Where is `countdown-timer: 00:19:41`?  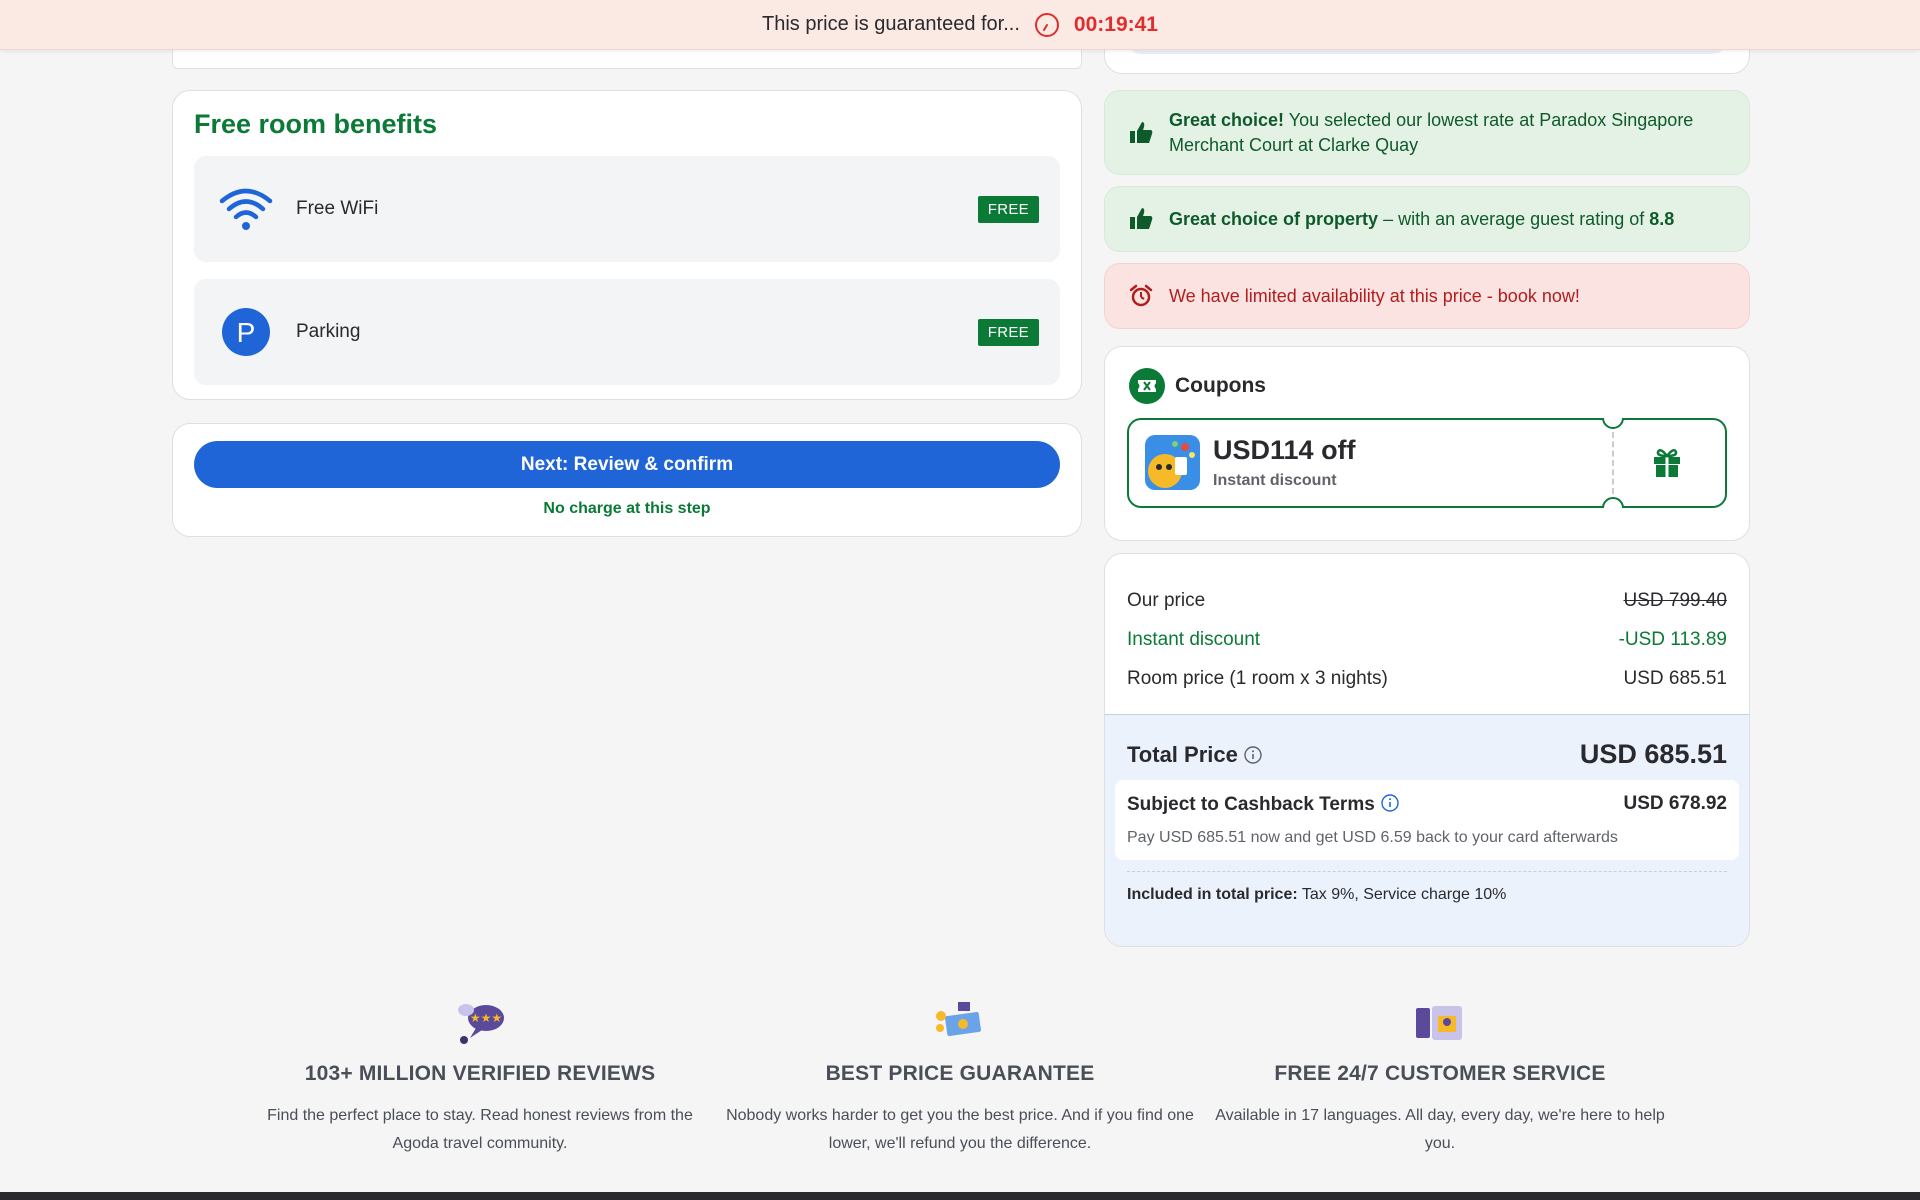
countdown-timer: 00:19:41 is located at coordinates (1115, 24).